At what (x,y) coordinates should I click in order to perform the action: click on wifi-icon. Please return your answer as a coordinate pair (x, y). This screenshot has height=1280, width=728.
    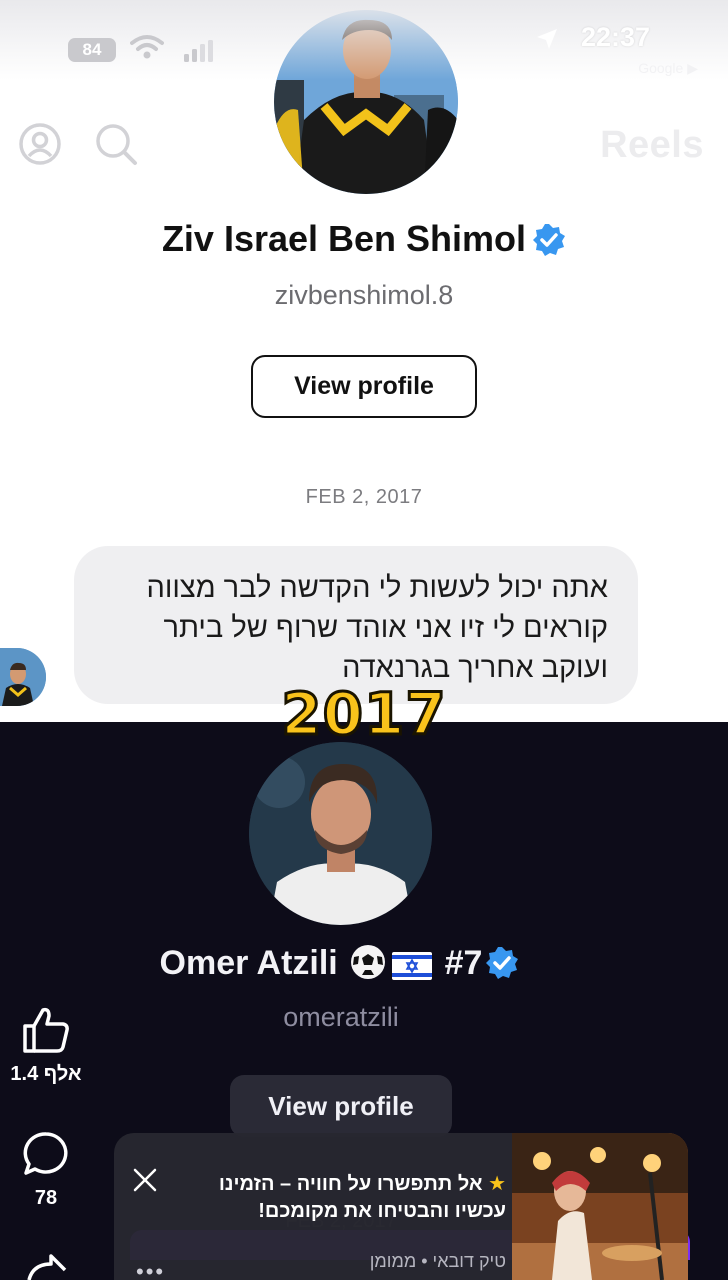
    Looking at the image, I should click on (147, 47).